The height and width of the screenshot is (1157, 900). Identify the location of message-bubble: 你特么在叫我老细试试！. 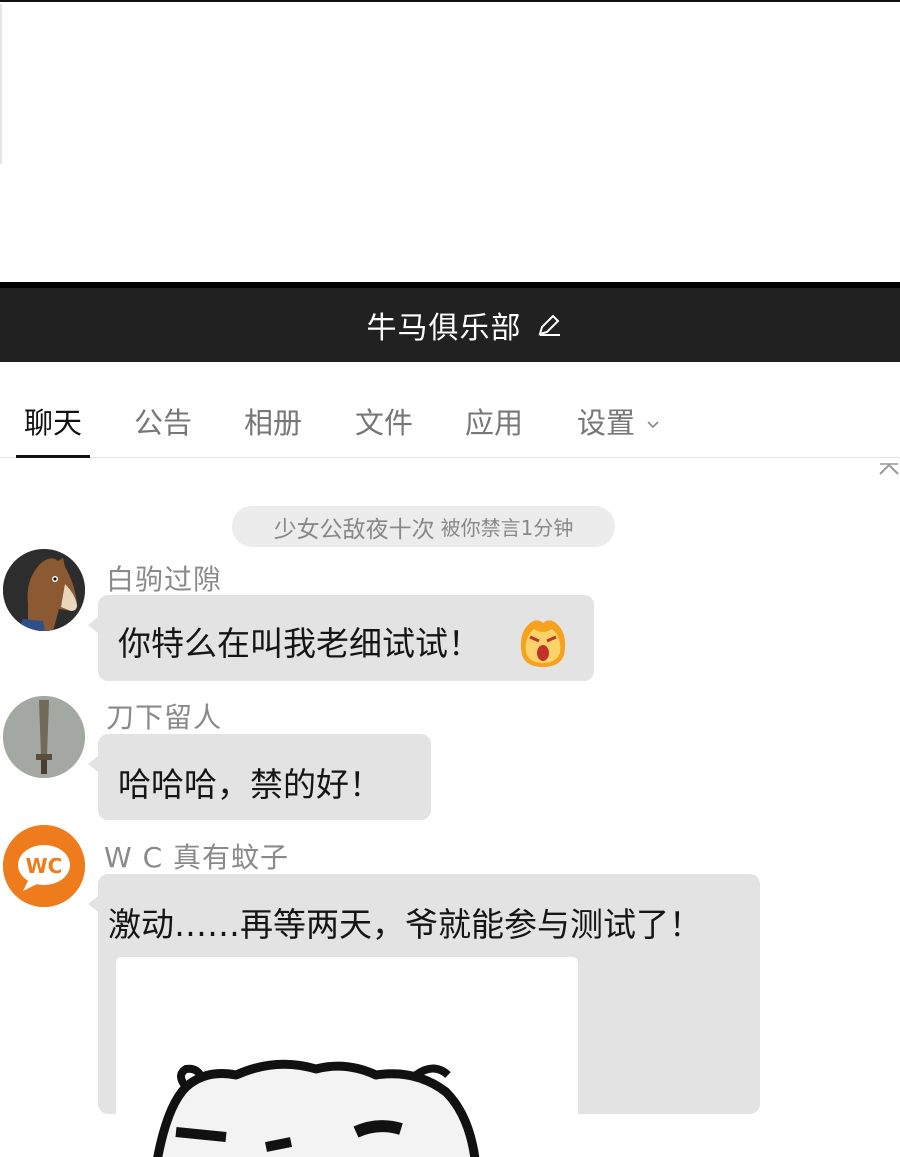
(341, 638).